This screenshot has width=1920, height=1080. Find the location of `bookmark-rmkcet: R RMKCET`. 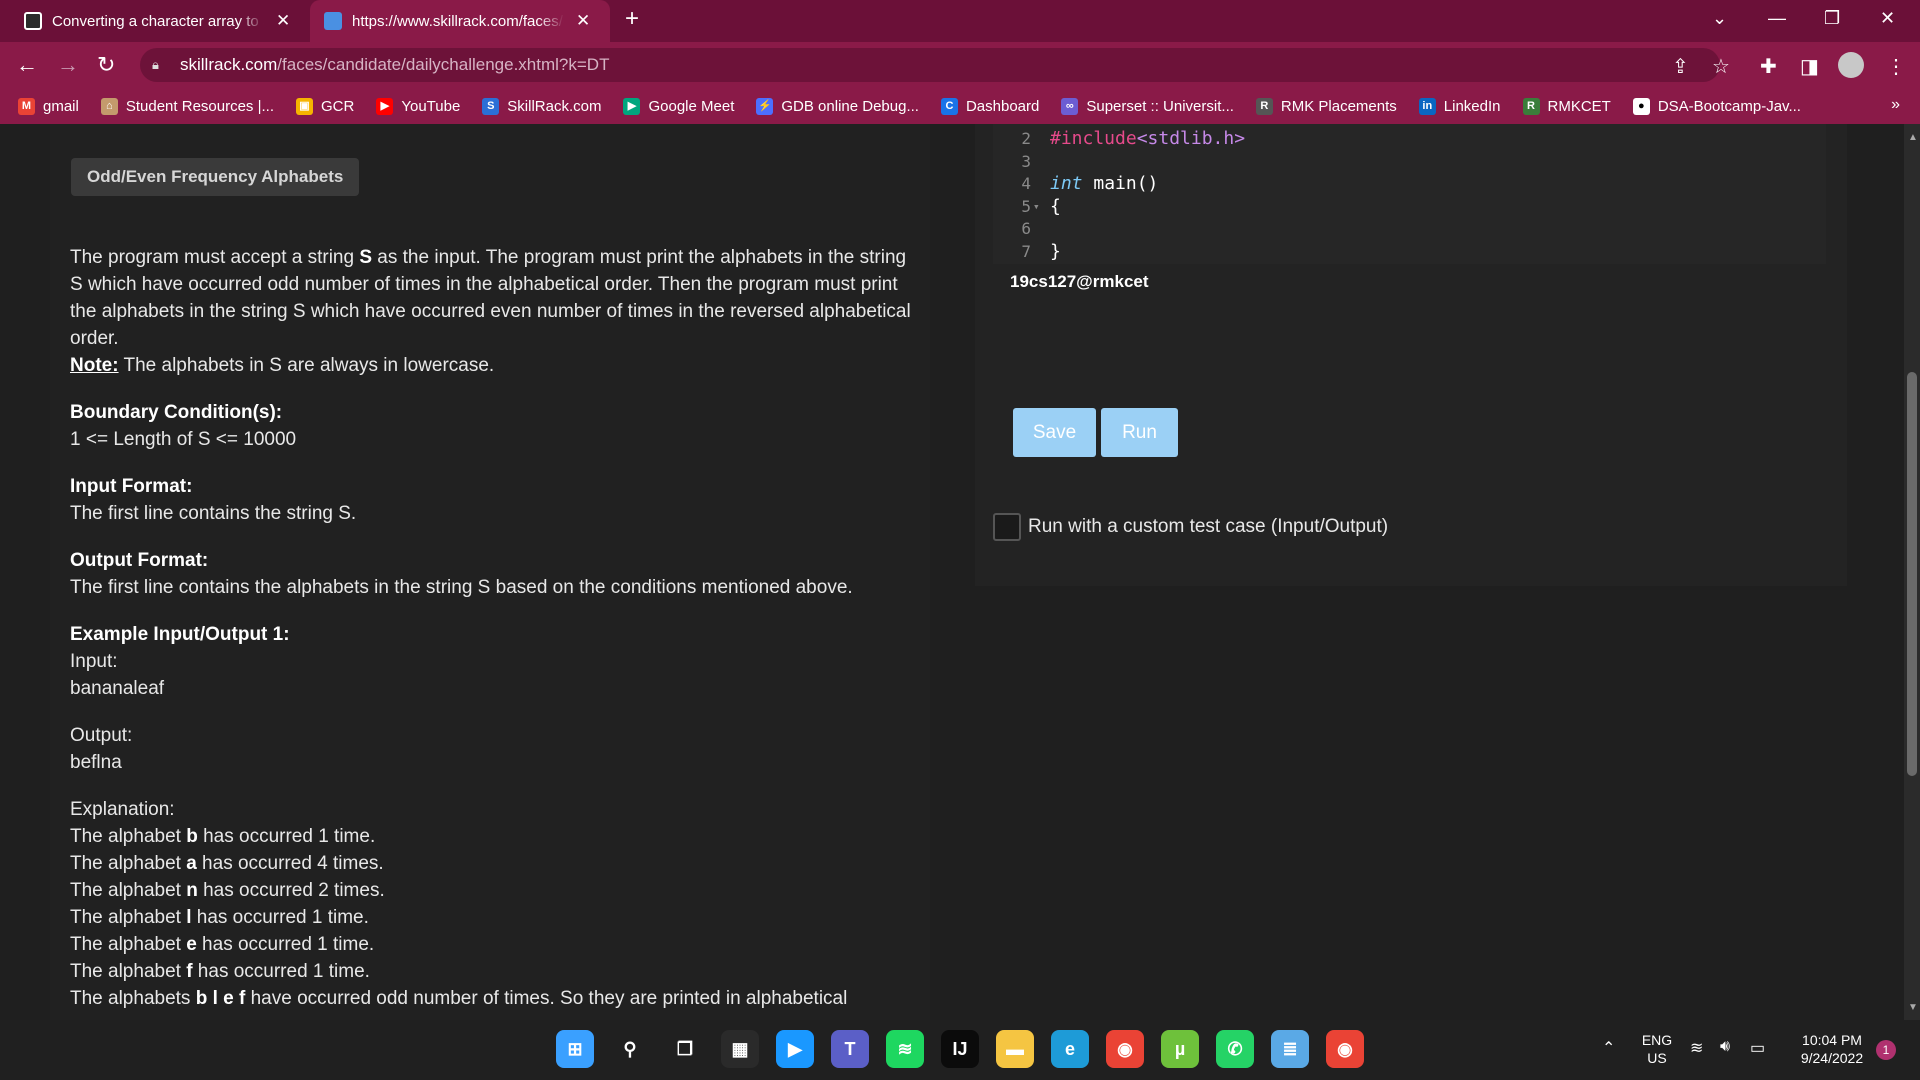

bookmark-rmkcet: R RMKCET is located at coordinates (1566, 106).